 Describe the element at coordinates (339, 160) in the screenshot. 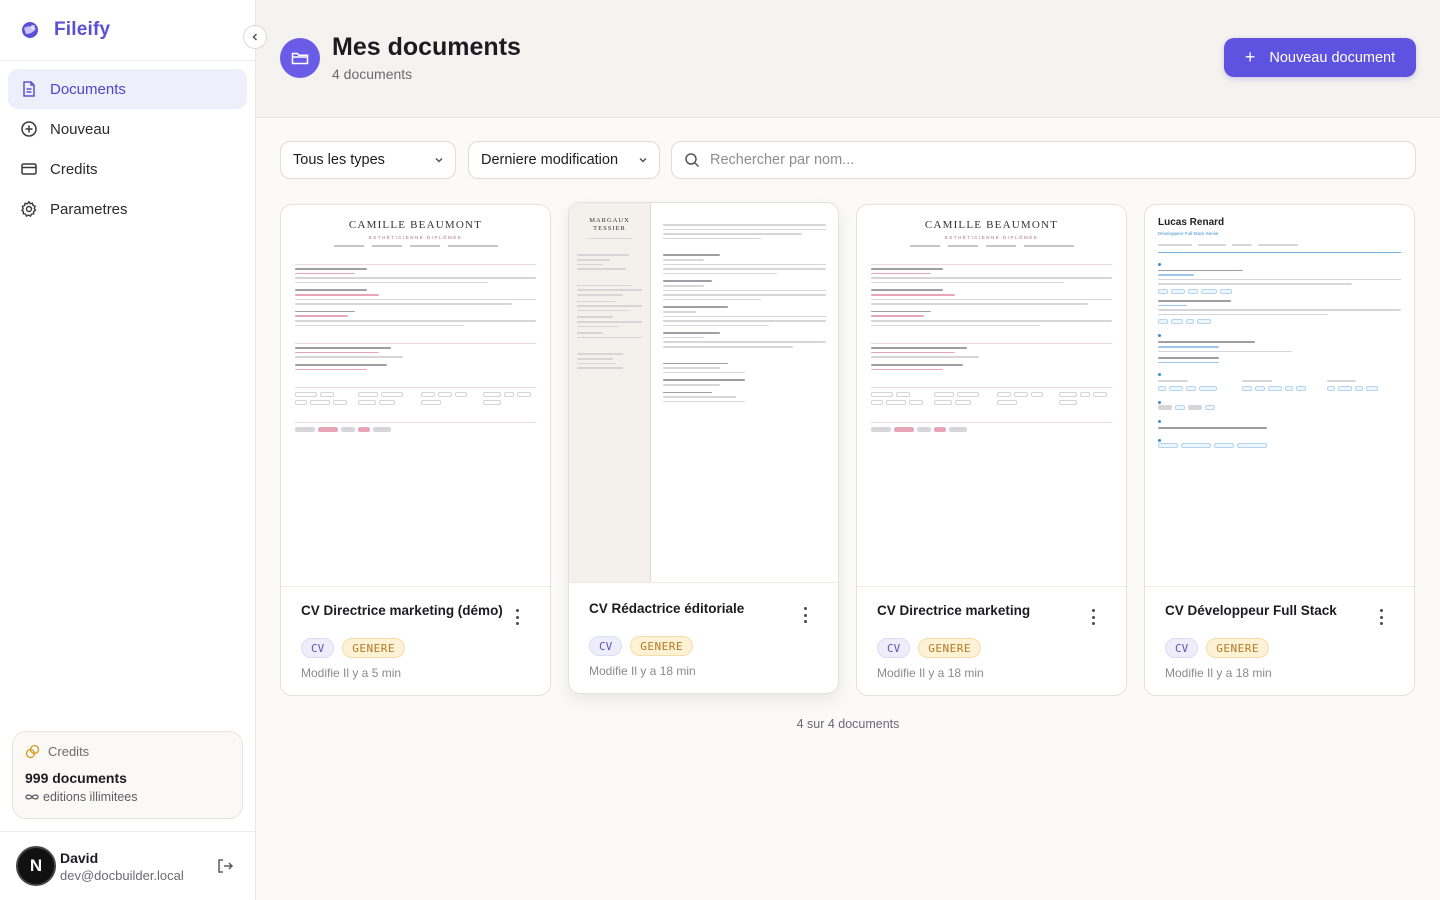

I see `type-filter-value: Tous les types` at that location.